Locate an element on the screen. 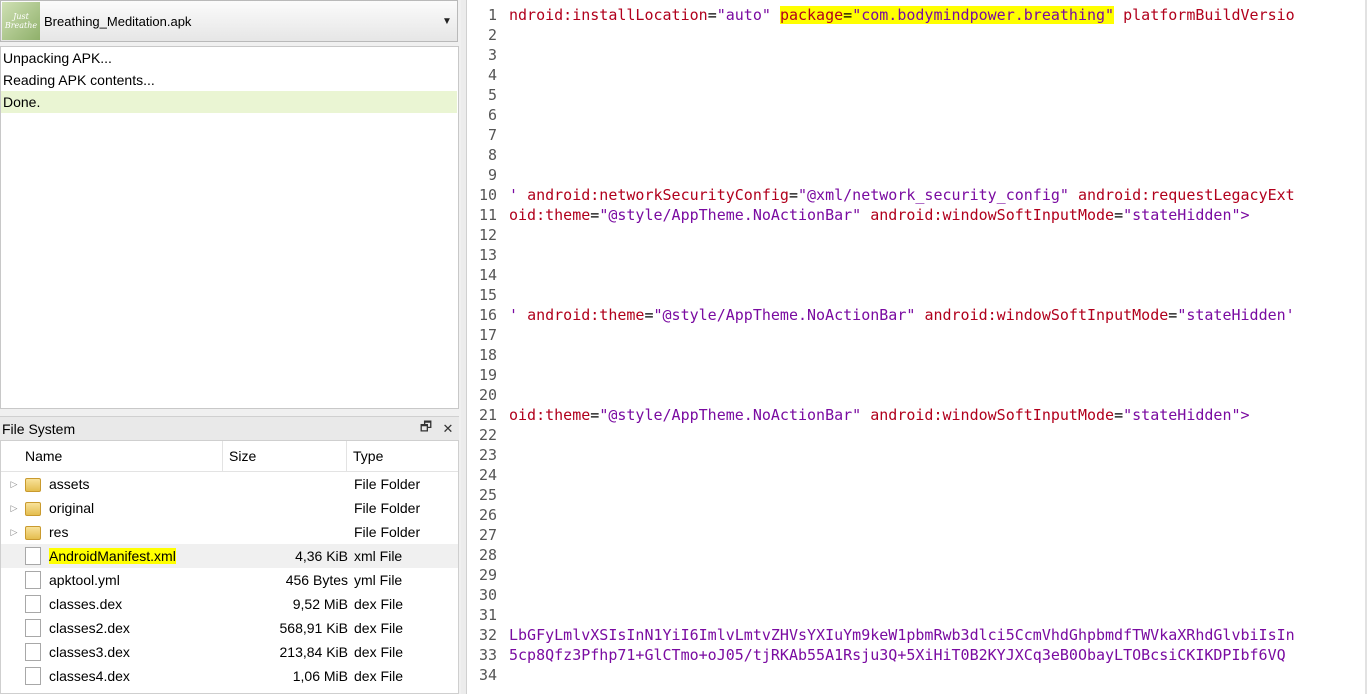 This screenshot has height=694, width=1367. line-number: 4 is located at coordinates (492, 75).